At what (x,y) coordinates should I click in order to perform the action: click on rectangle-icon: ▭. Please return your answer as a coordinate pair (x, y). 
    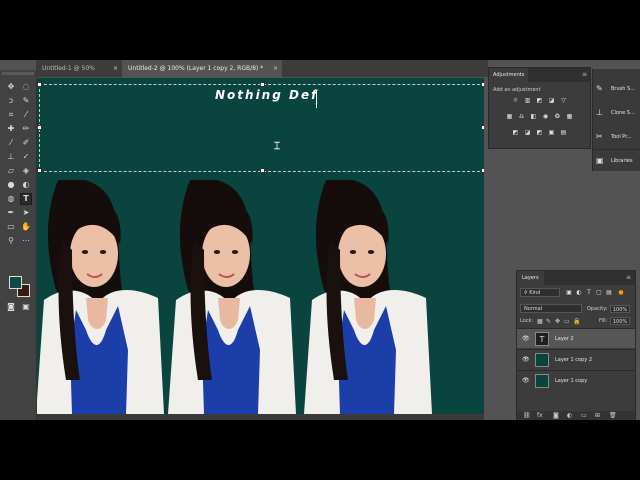
    Looking at the image, I should click on (11, 227).